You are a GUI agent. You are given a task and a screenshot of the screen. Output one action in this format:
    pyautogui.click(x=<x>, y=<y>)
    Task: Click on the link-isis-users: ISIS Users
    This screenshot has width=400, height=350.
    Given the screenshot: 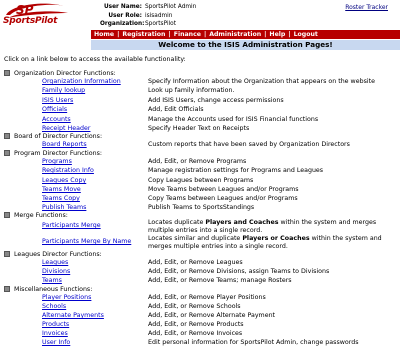 What is the action you would take?
    pyautogui.click(x=57, y=100)
    